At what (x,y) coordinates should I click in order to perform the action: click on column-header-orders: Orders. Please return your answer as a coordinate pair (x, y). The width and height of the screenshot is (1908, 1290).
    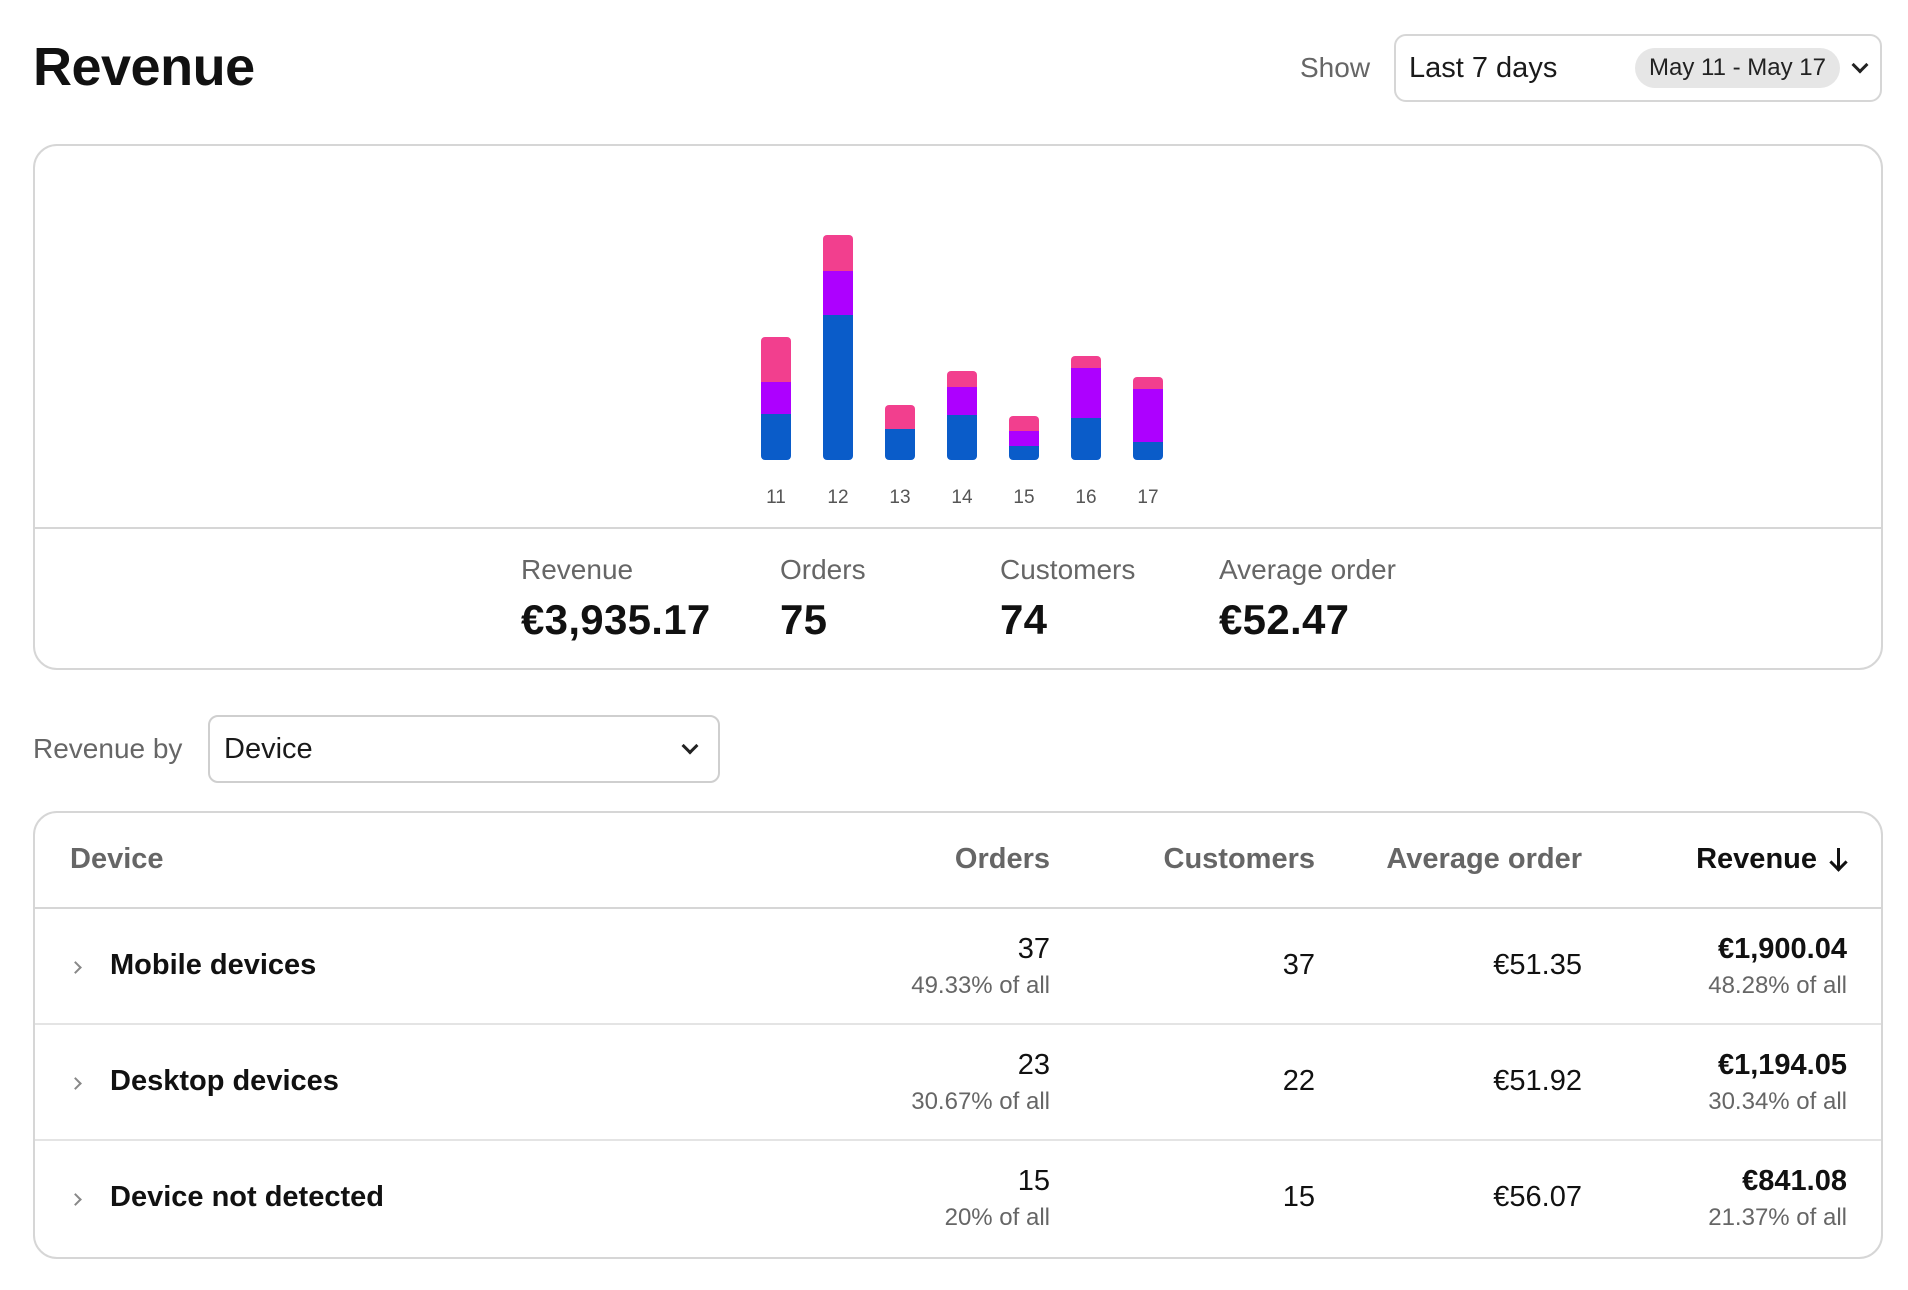
    Looking at the image, I should click on (1002, 859).